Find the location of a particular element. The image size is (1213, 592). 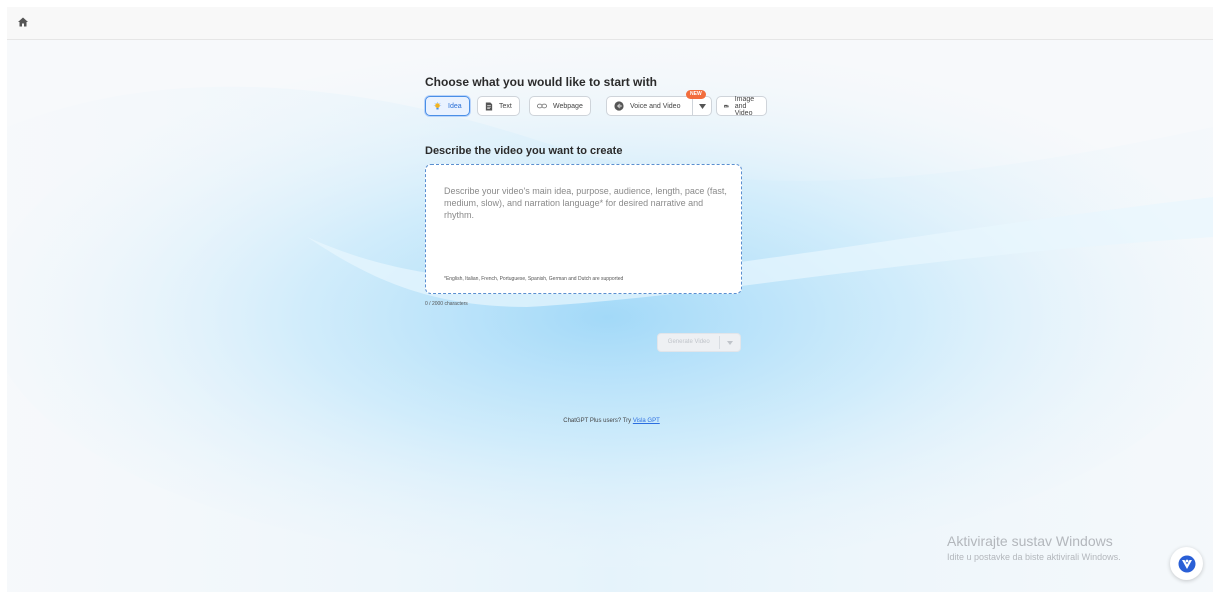

generate-options-dropdown is located at coordinates (730, 342).